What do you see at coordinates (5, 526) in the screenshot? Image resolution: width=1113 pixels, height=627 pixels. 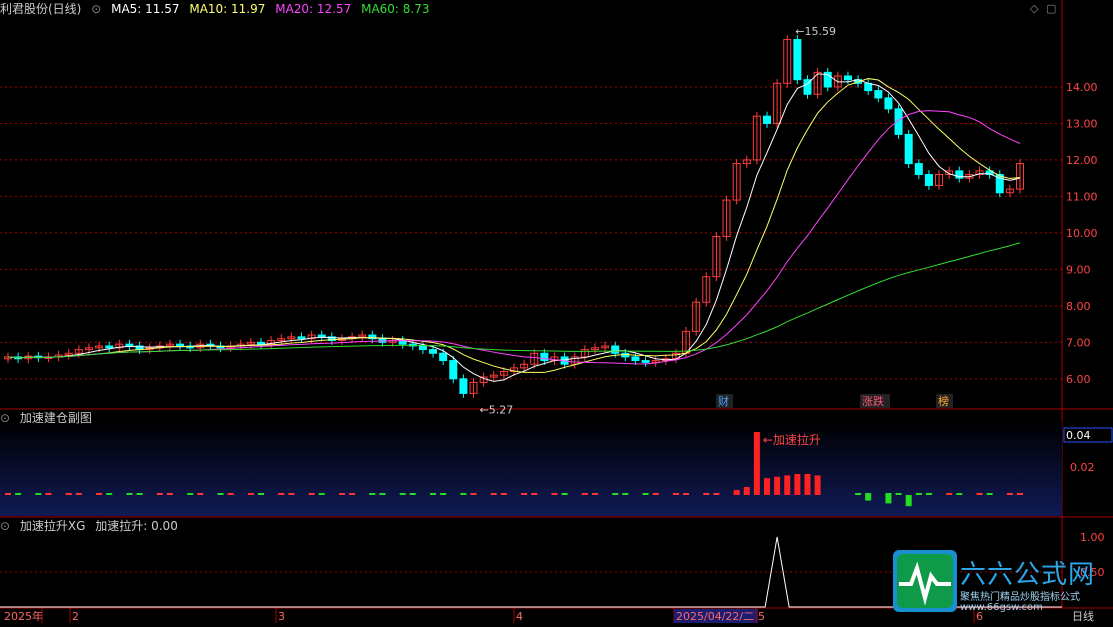 I see `sub2-settings-icon: ⊙` at bounding box center [5, 526].